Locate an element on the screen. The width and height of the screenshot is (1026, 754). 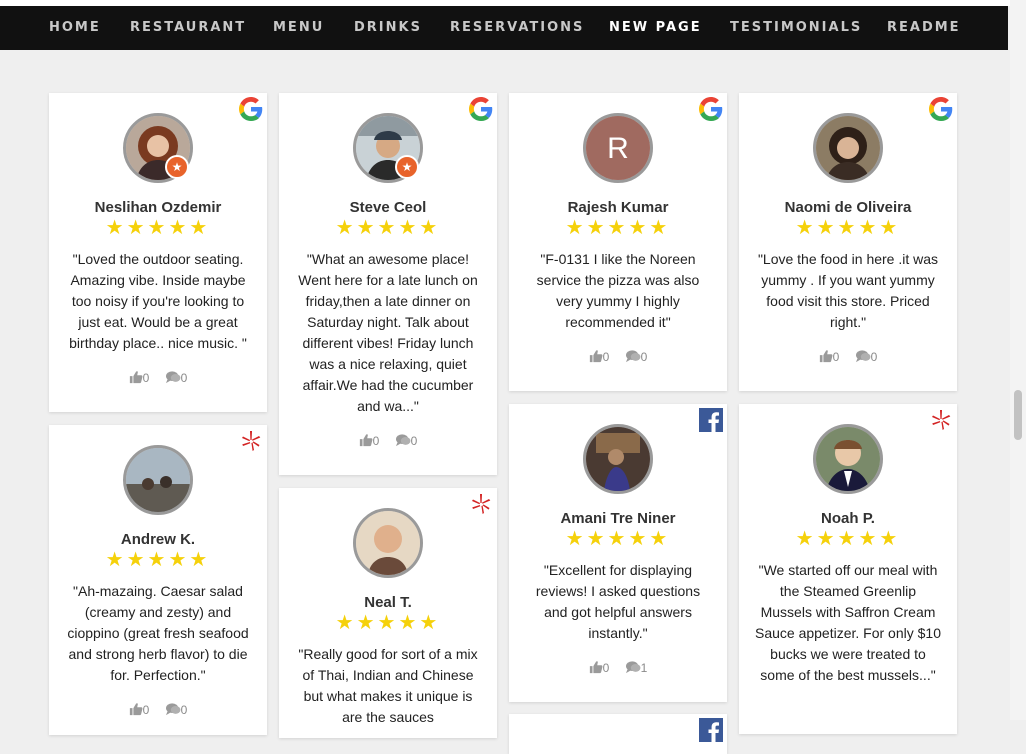
reviewer-name: Andrew K. is located at coordinates (158, 539).